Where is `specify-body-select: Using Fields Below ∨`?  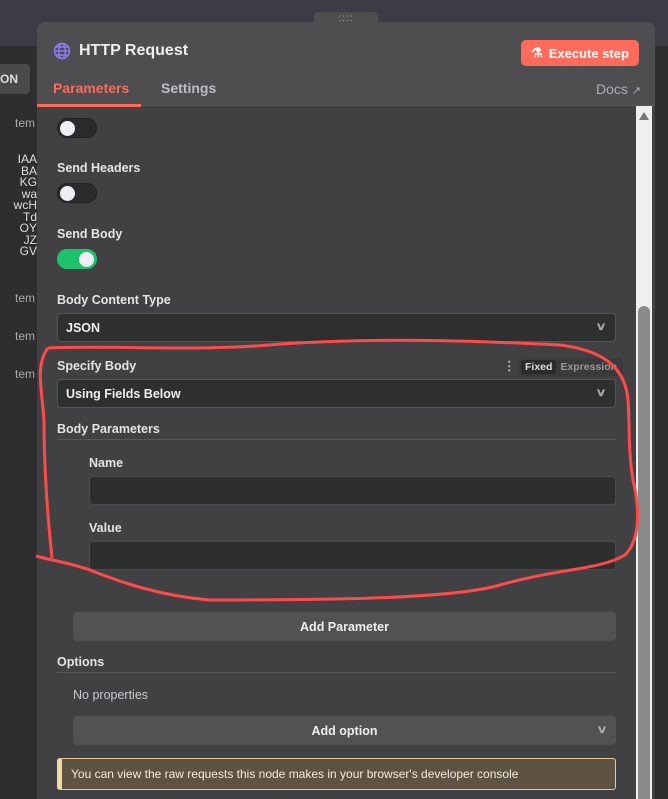 specify-body-select: Using Fields Below ∨ is located at coordinates (336, 393).